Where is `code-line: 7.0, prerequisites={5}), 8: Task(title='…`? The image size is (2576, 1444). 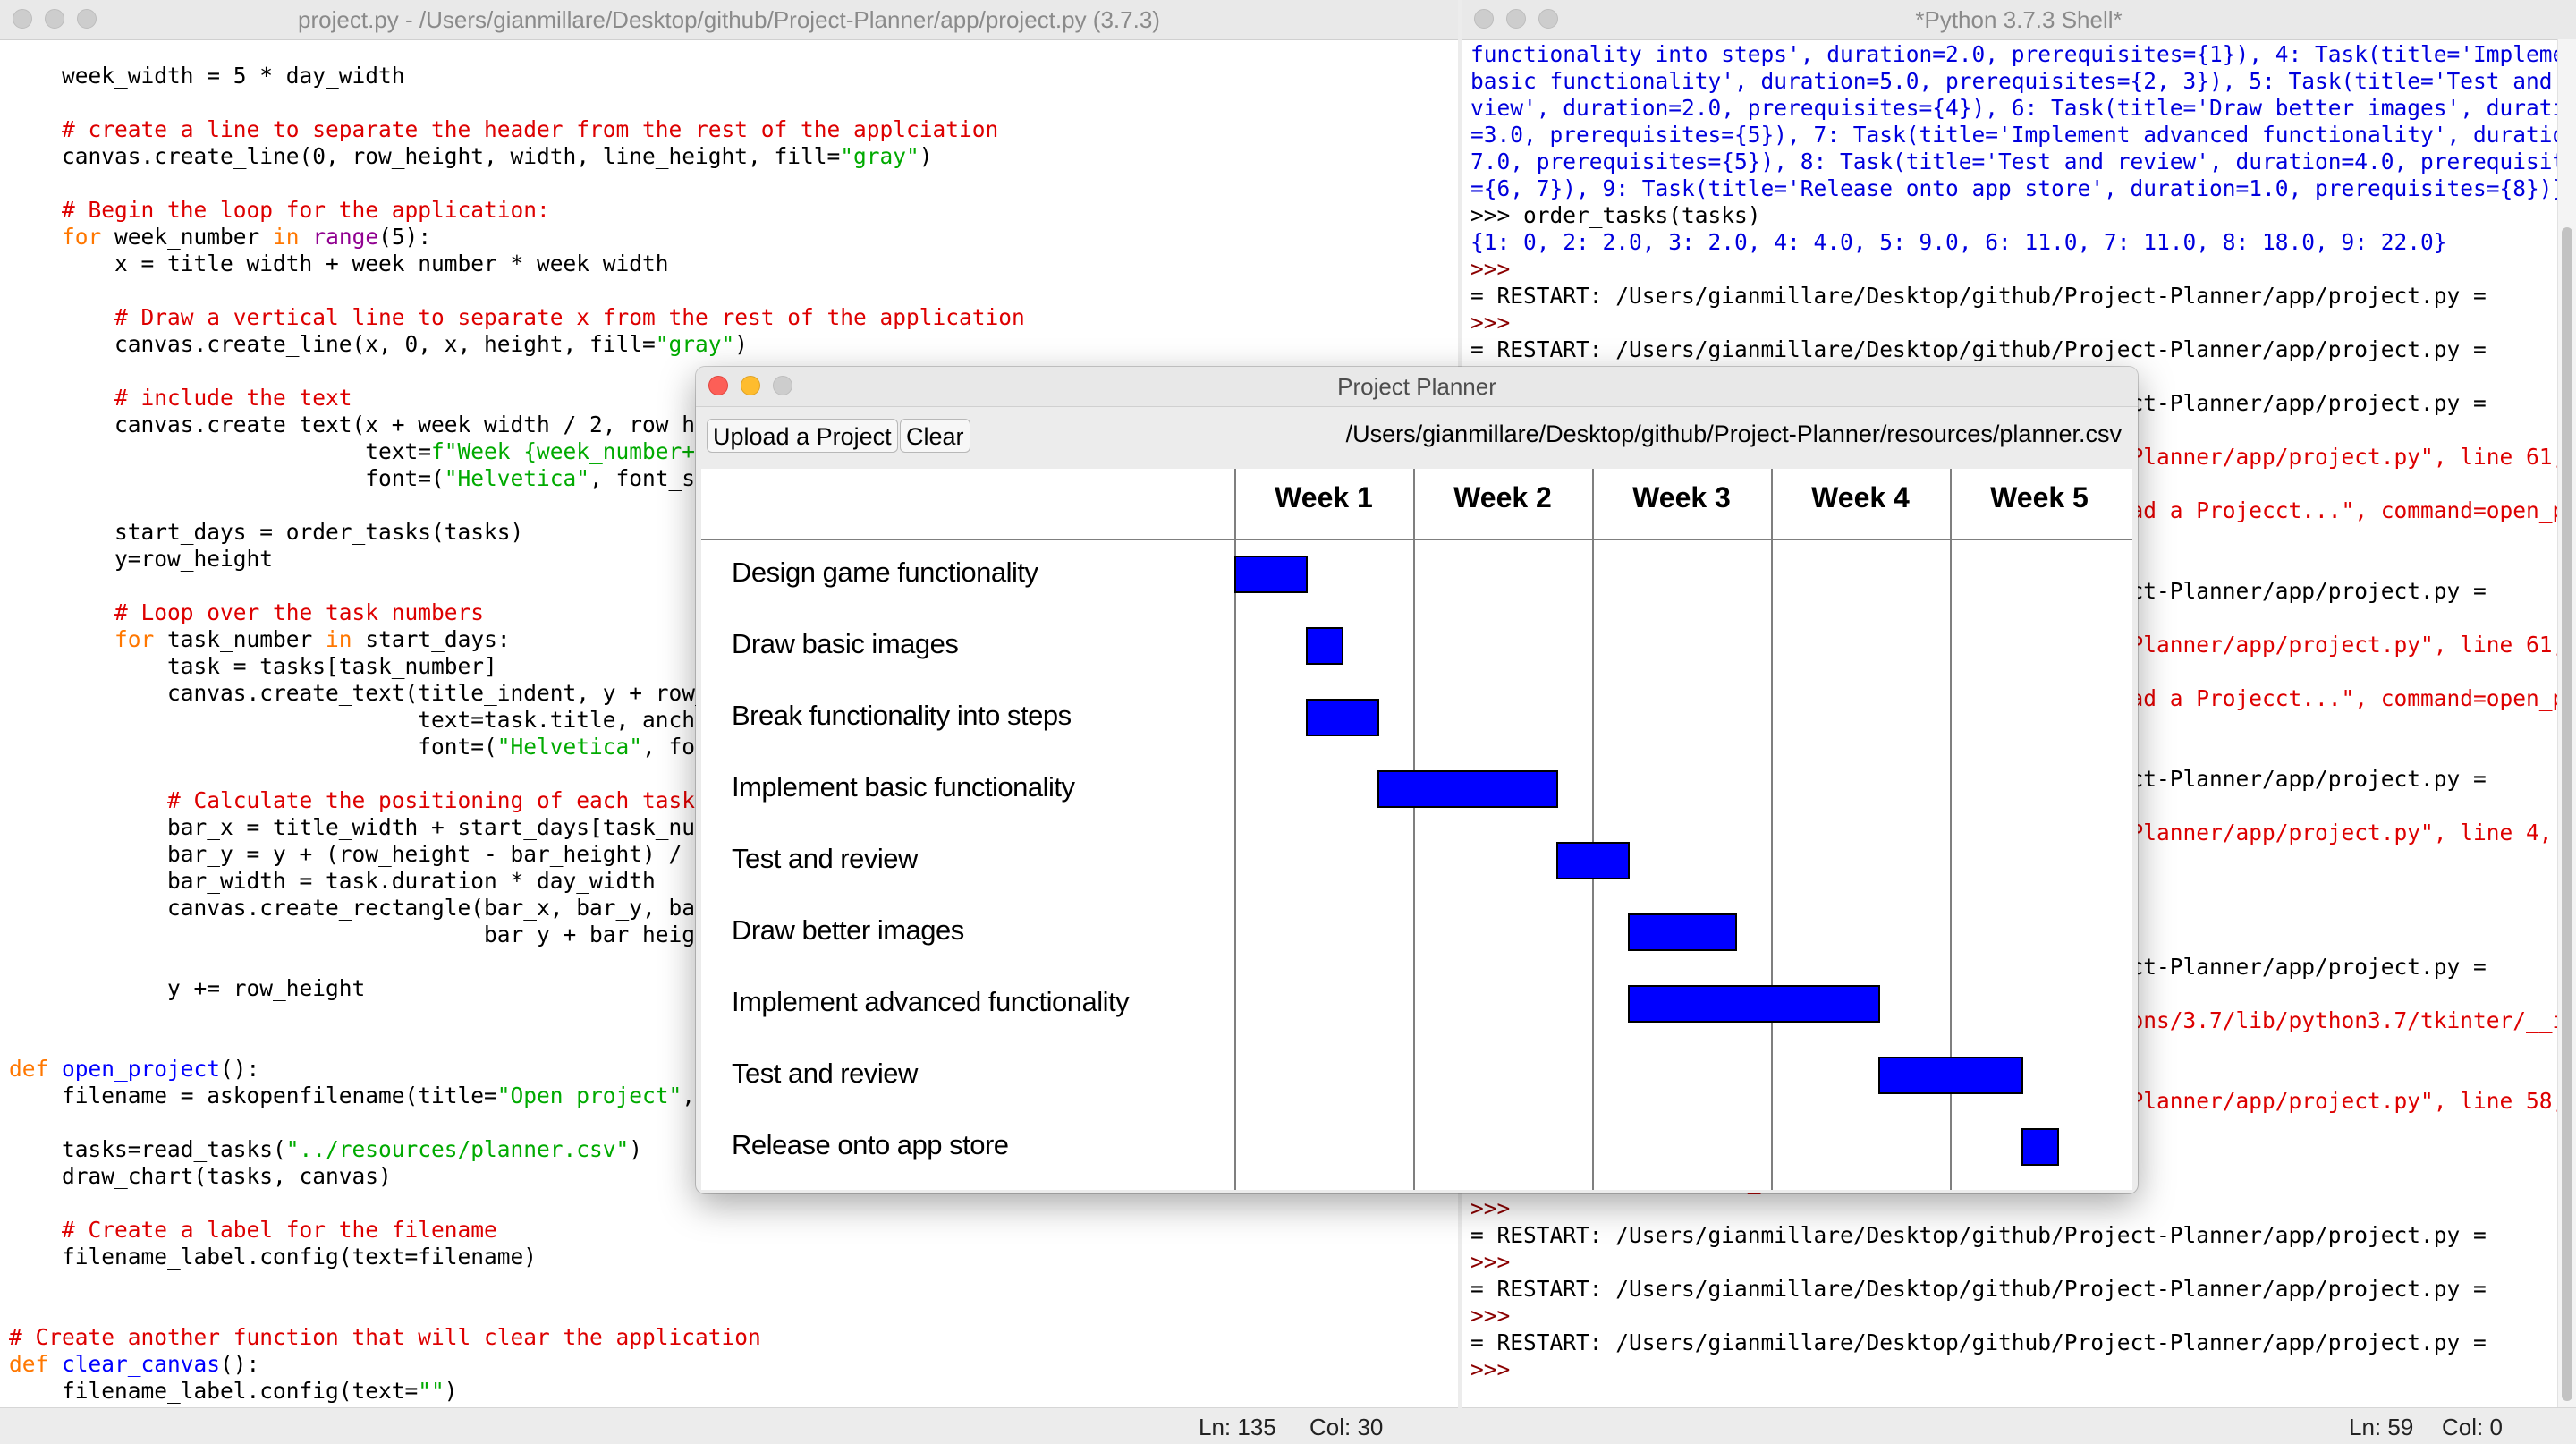 code-line: 7.0, prerequisites={5}), 8: Task(title='… is located at coordinates (2014, 162).